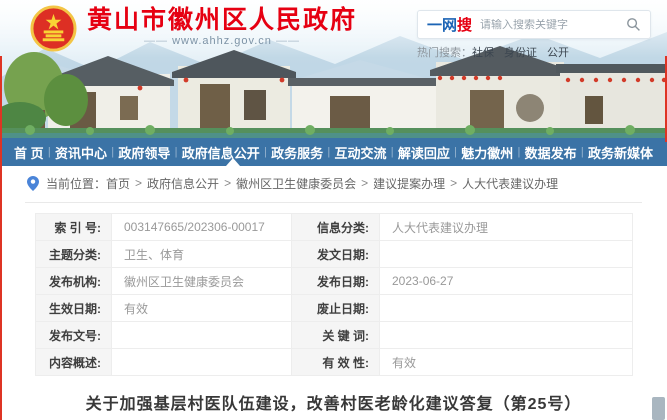 The image size is (667, 420). What do you see at coordinates (81, 152) in the screenshot?
I see `nav-item-news: 资讯中心` at bounding box center [81, 152].